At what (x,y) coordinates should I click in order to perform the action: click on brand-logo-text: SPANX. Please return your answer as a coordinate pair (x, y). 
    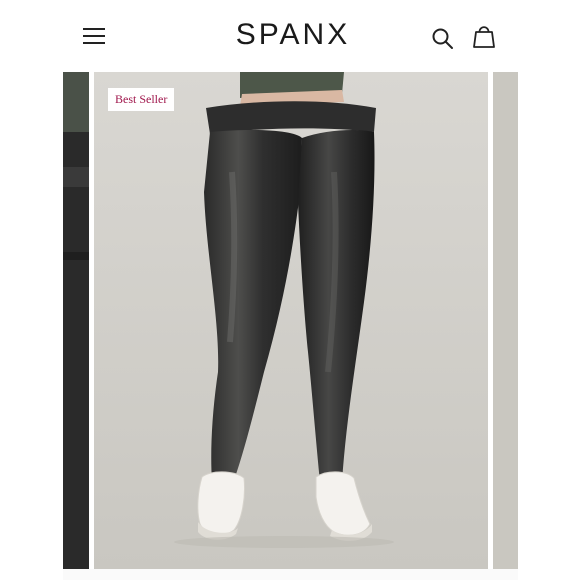
    Looking at the image, I should click on (293, 34).